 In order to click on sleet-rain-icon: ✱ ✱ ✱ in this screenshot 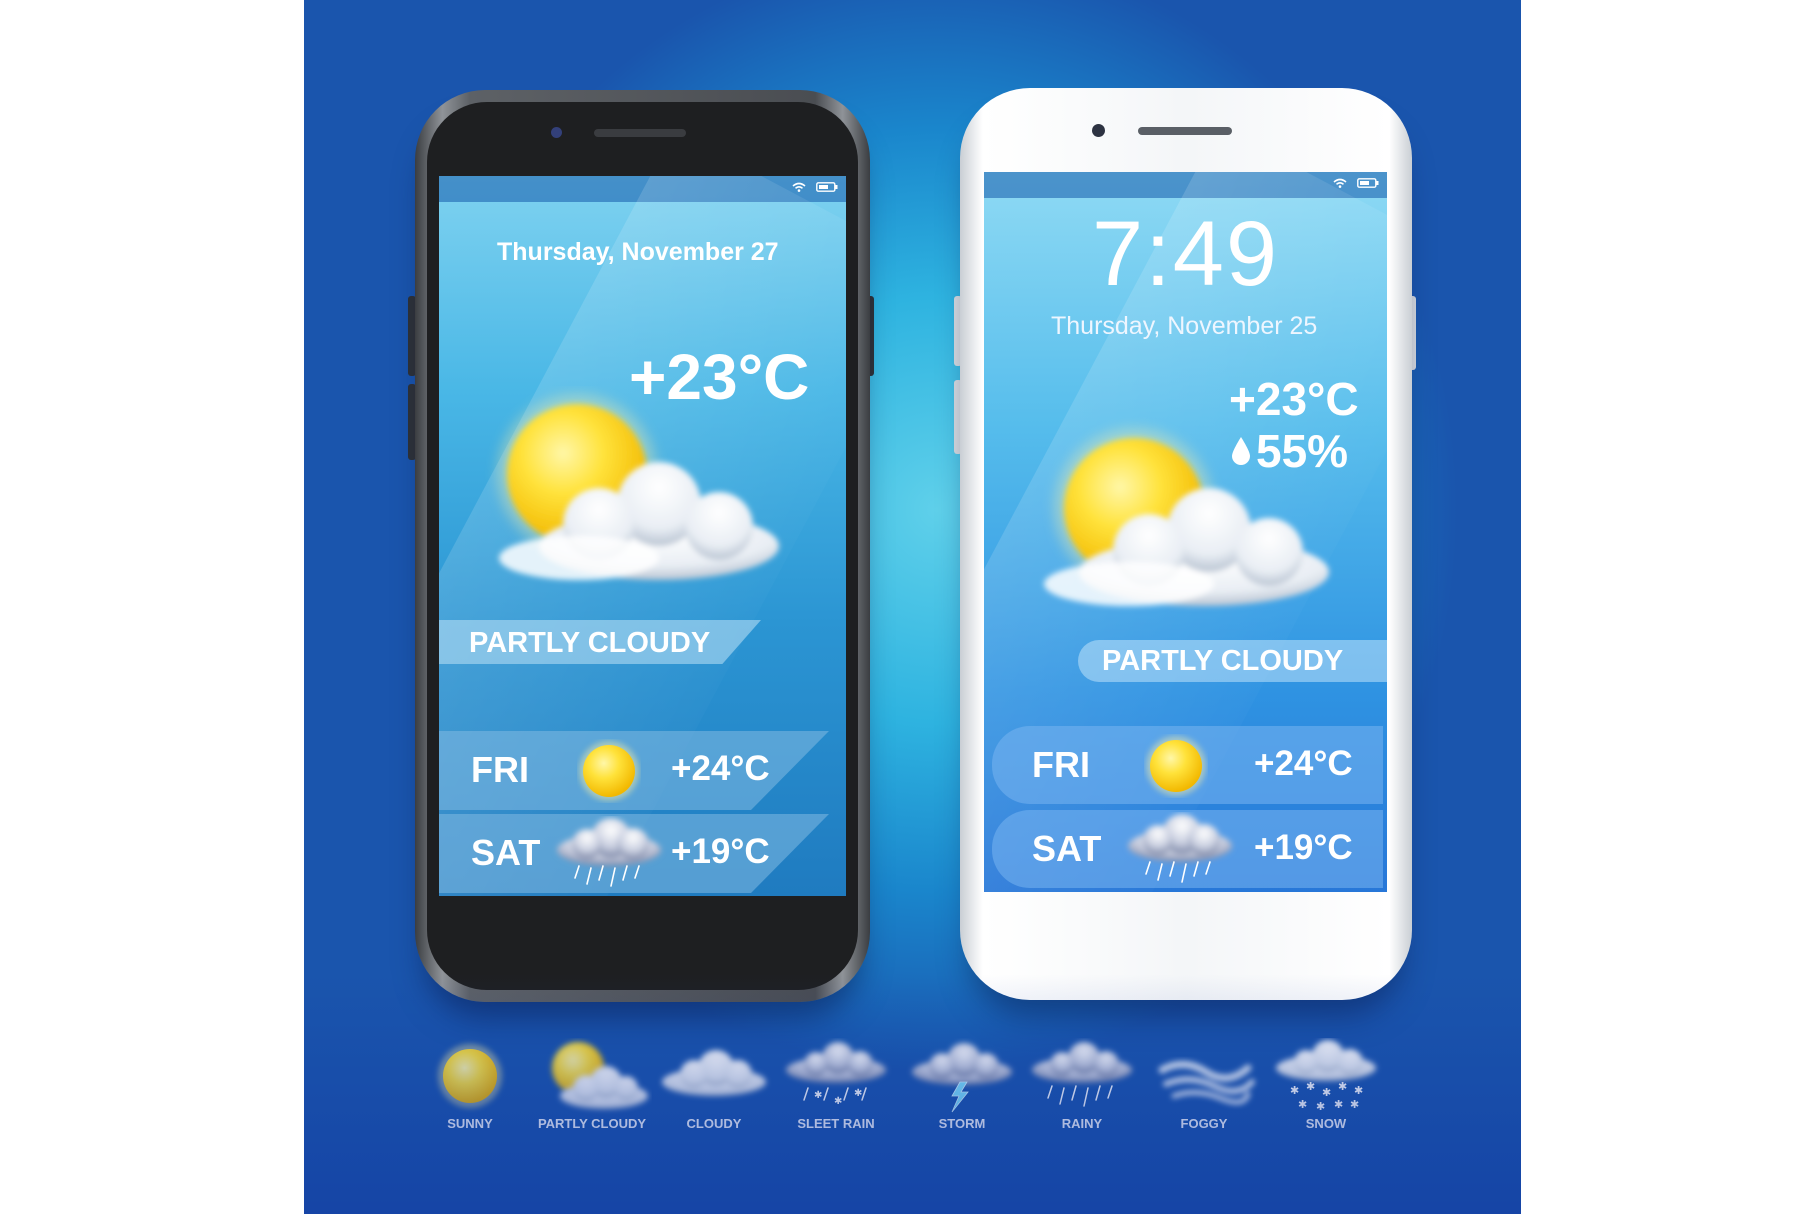, I will do `click(836, 1074)`.